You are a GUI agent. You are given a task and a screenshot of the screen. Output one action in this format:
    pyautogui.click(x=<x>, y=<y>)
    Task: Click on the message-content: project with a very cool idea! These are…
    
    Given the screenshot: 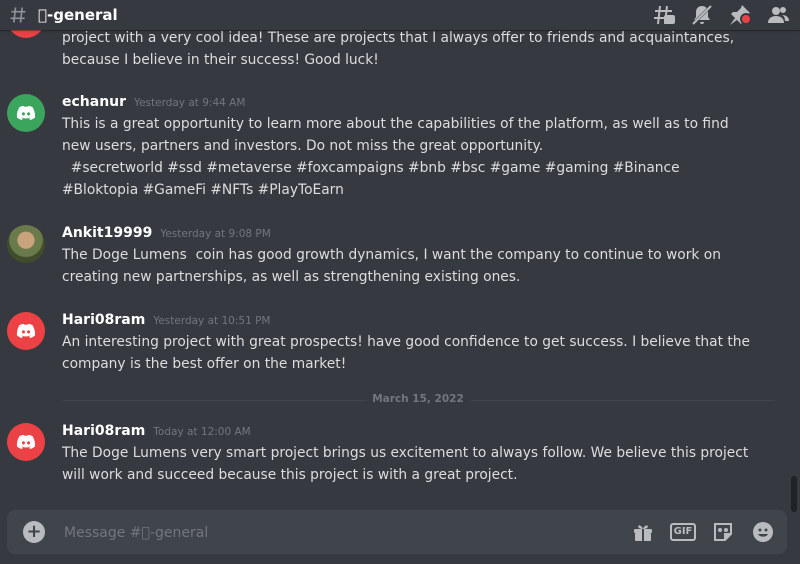 What is the action you would take?
    pyautogui.click(x=400, y=49)
    